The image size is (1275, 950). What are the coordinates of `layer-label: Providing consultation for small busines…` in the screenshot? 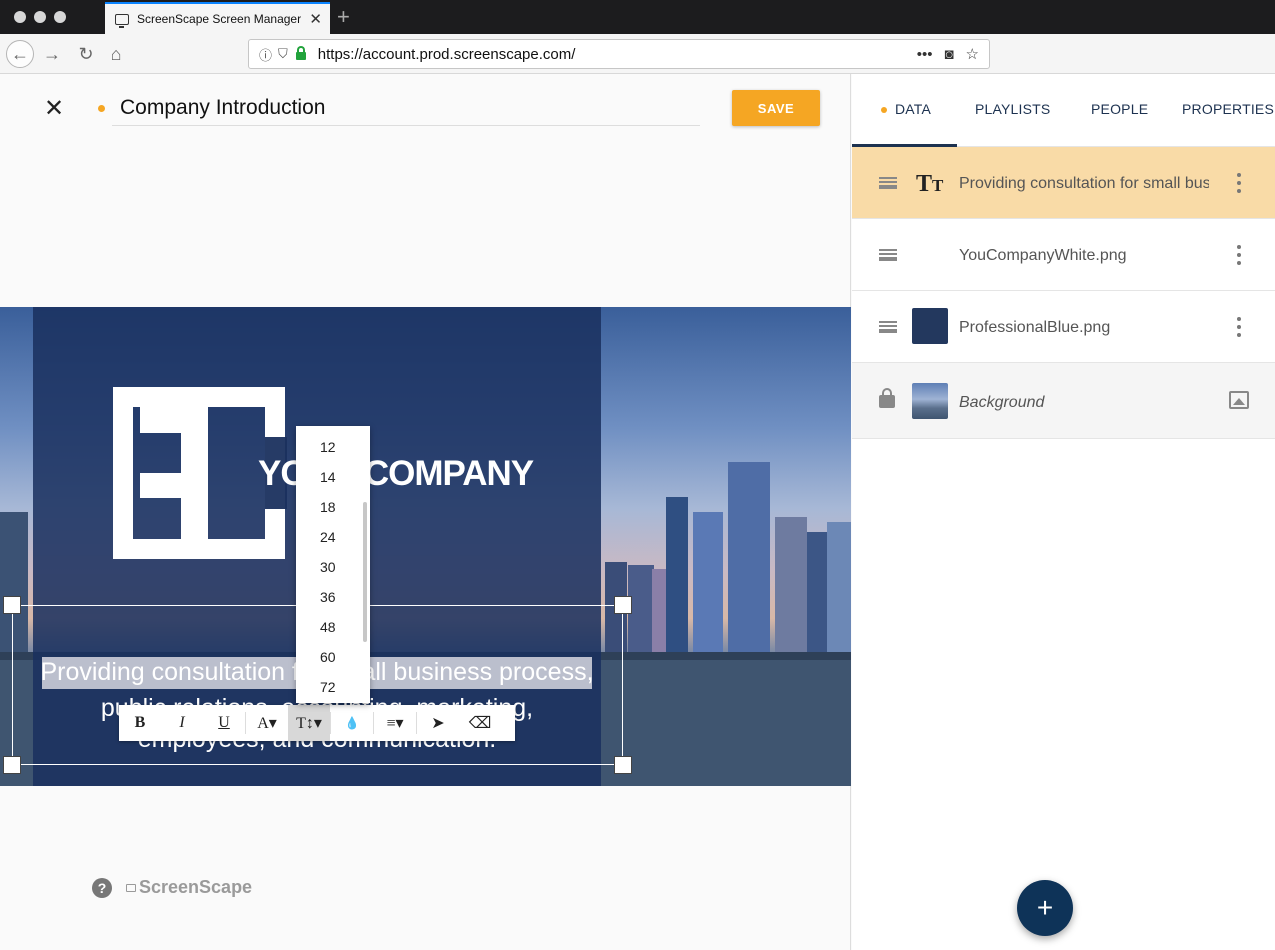 It's located at (1084, 183).